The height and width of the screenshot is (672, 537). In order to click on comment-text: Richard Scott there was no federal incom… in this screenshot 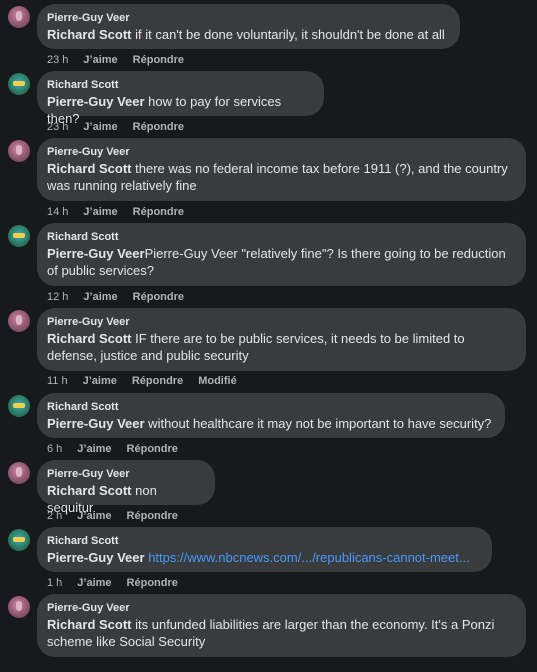, I will do `click(280, 177)`.